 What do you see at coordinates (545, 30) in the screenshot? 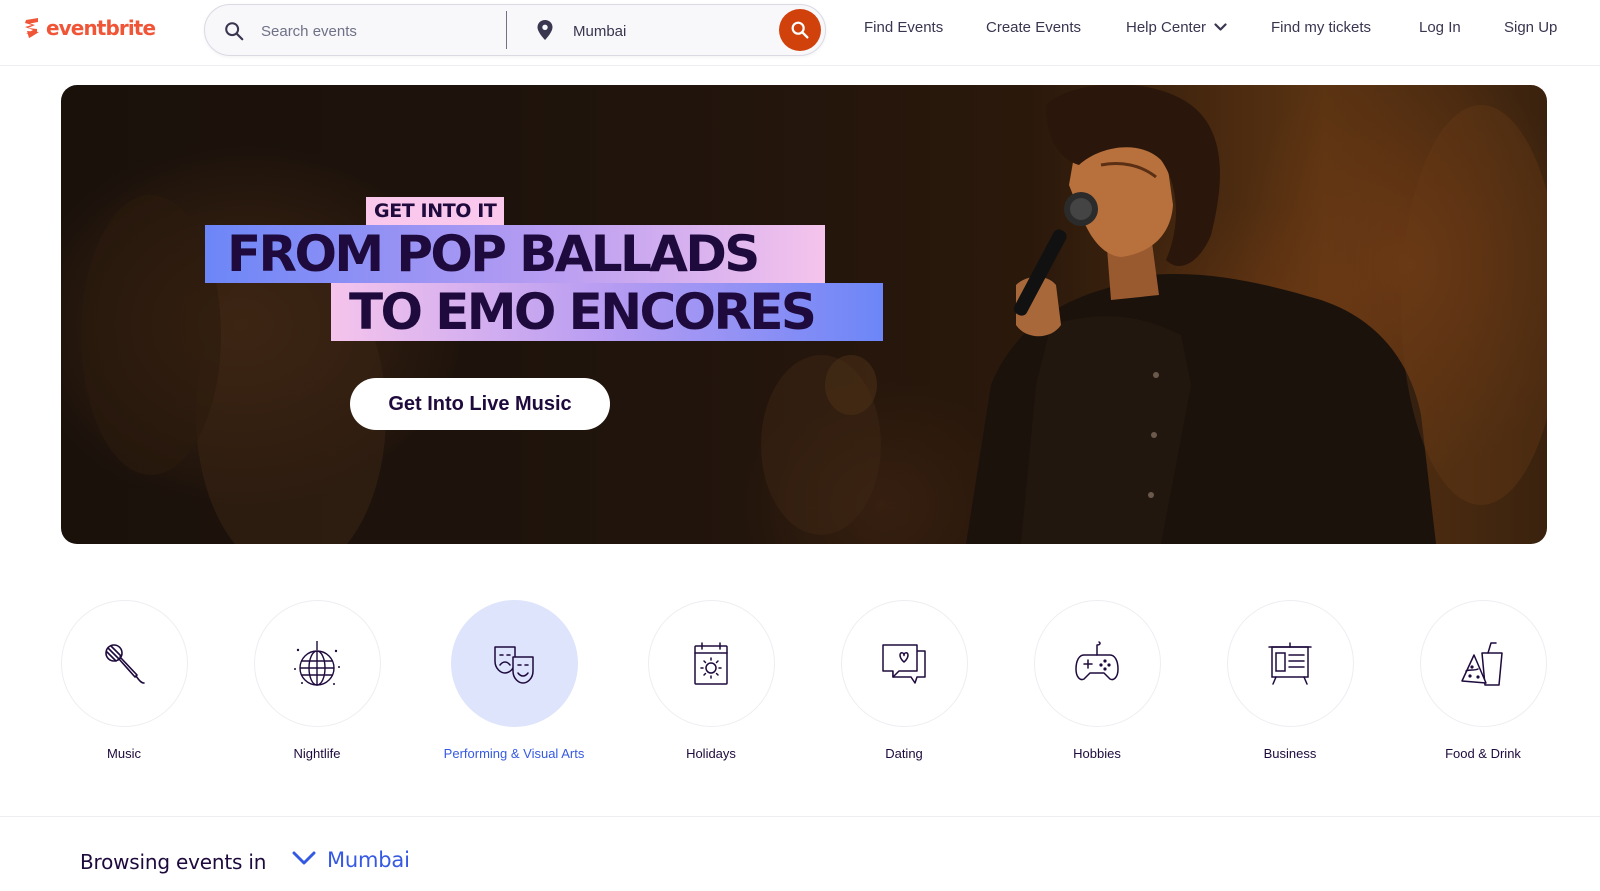
I see `location-pin-icon` at bounding box center [545, 30].